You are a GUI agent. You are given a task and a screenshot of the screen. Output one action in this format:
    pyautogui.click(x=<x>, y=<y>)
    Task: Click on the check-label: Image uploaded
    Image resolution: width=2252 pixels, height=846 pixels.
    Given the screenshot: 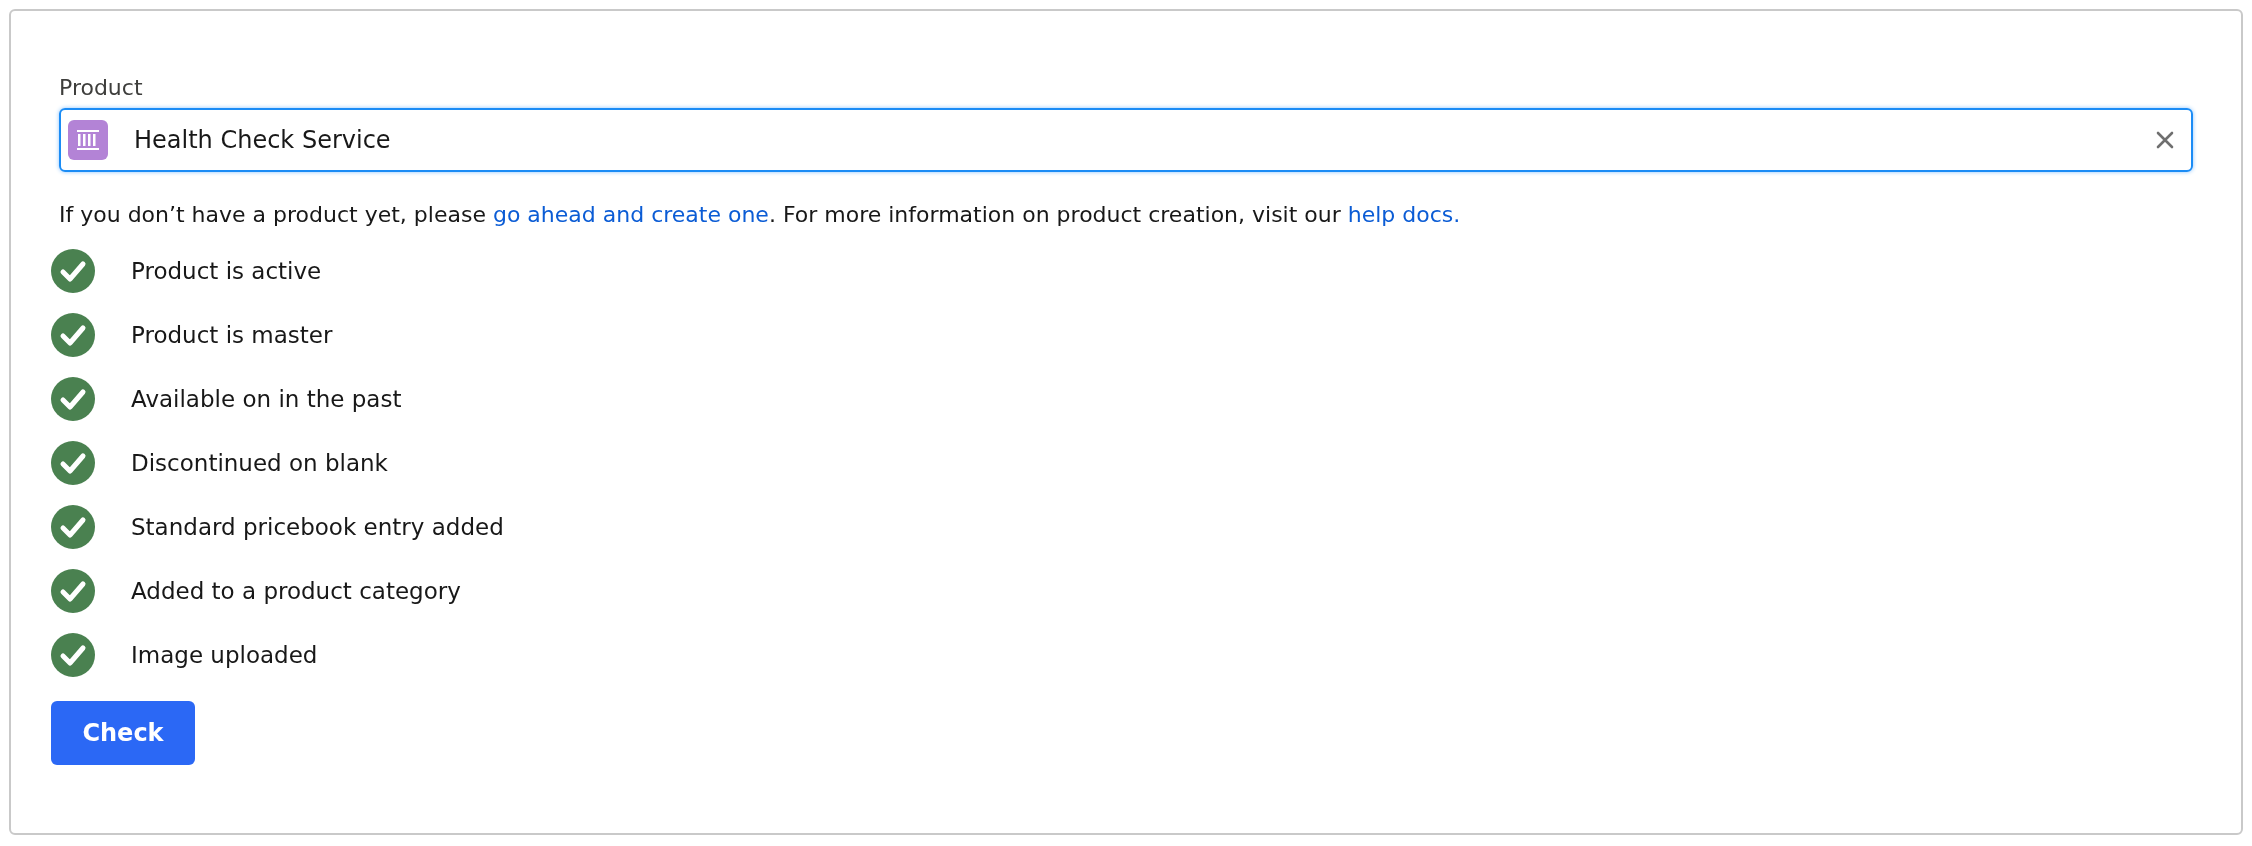 What is the action you would take?
    pyautogui.click(x=224, y=655)
    